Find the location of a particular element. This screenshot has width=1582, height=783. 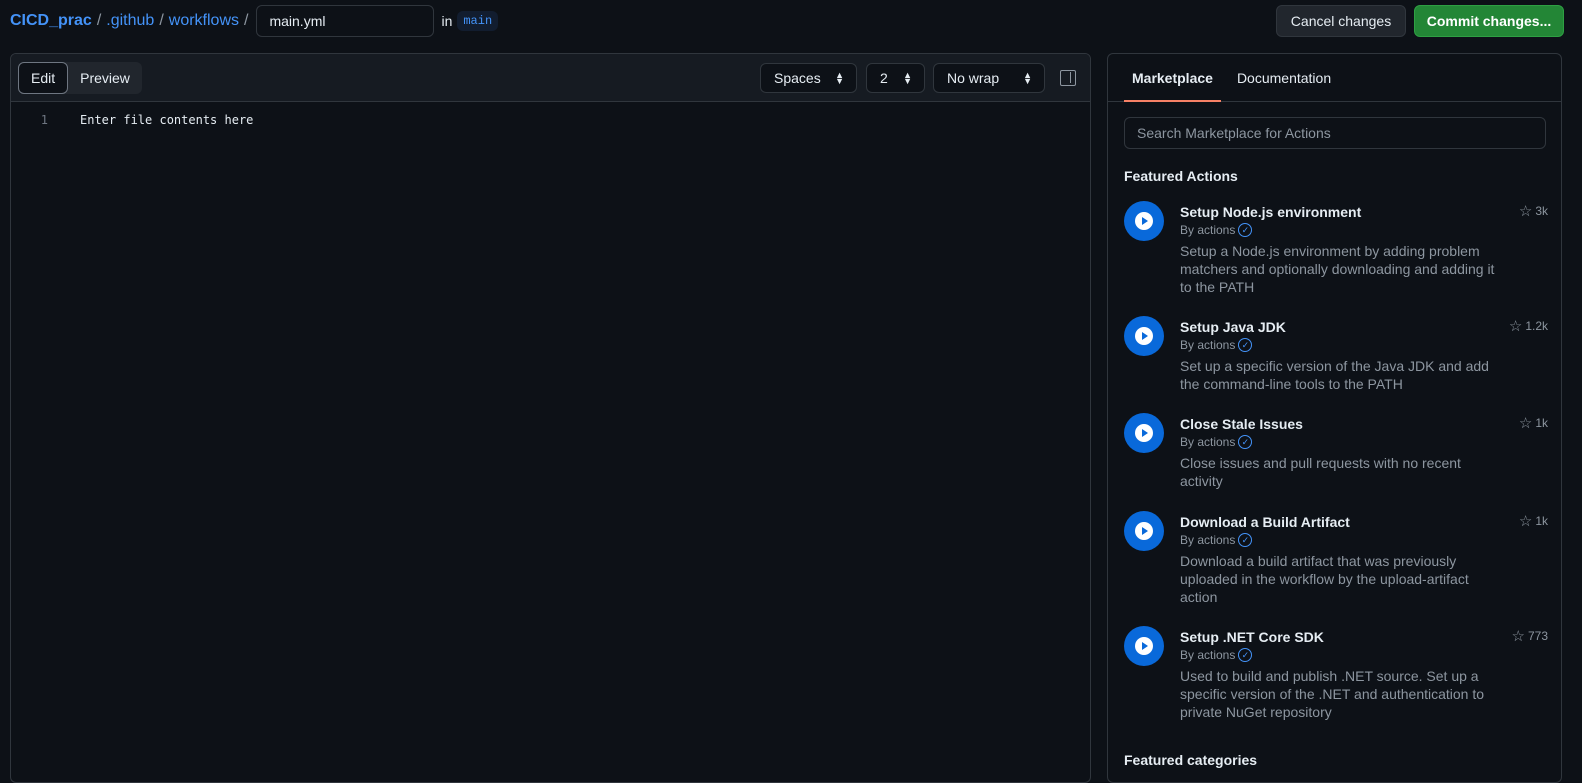

action-title: Download a Build Artifact is located at coordinates (1265, 522).